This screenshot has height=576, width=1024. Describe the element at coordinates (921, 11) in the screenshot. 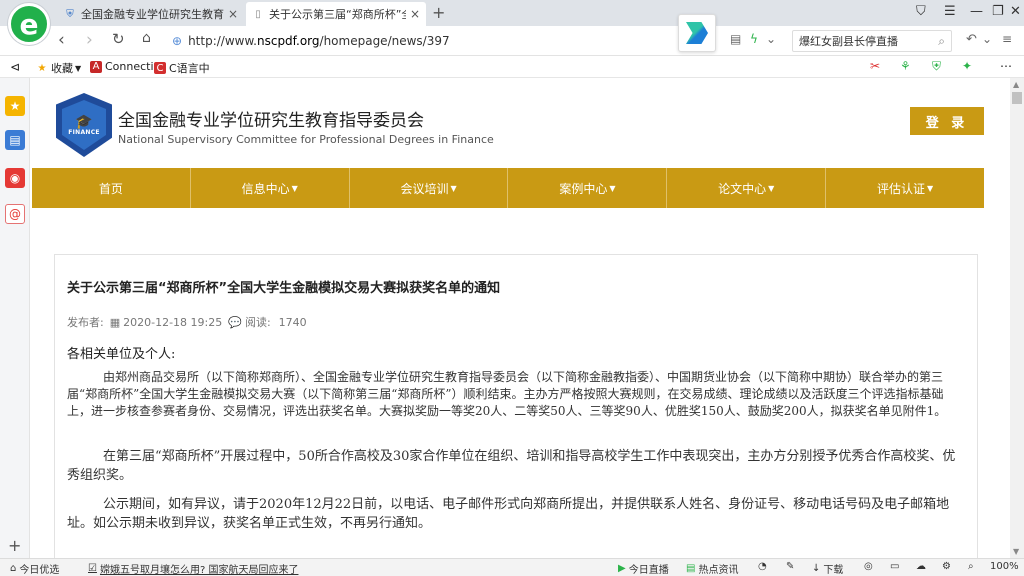

I see `shirt-skin-icon: ⛉` at that location.